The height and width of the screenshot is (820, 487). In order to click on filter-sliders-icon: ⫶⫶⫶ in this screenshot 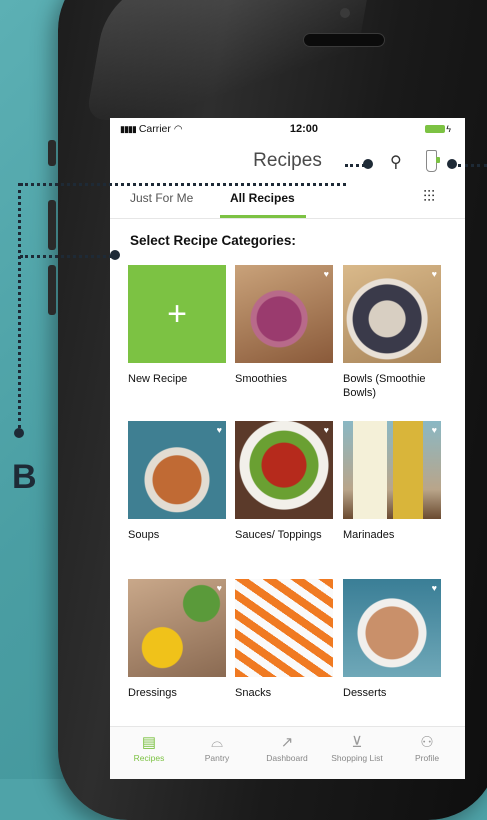, I will do `click(429, 198)`.